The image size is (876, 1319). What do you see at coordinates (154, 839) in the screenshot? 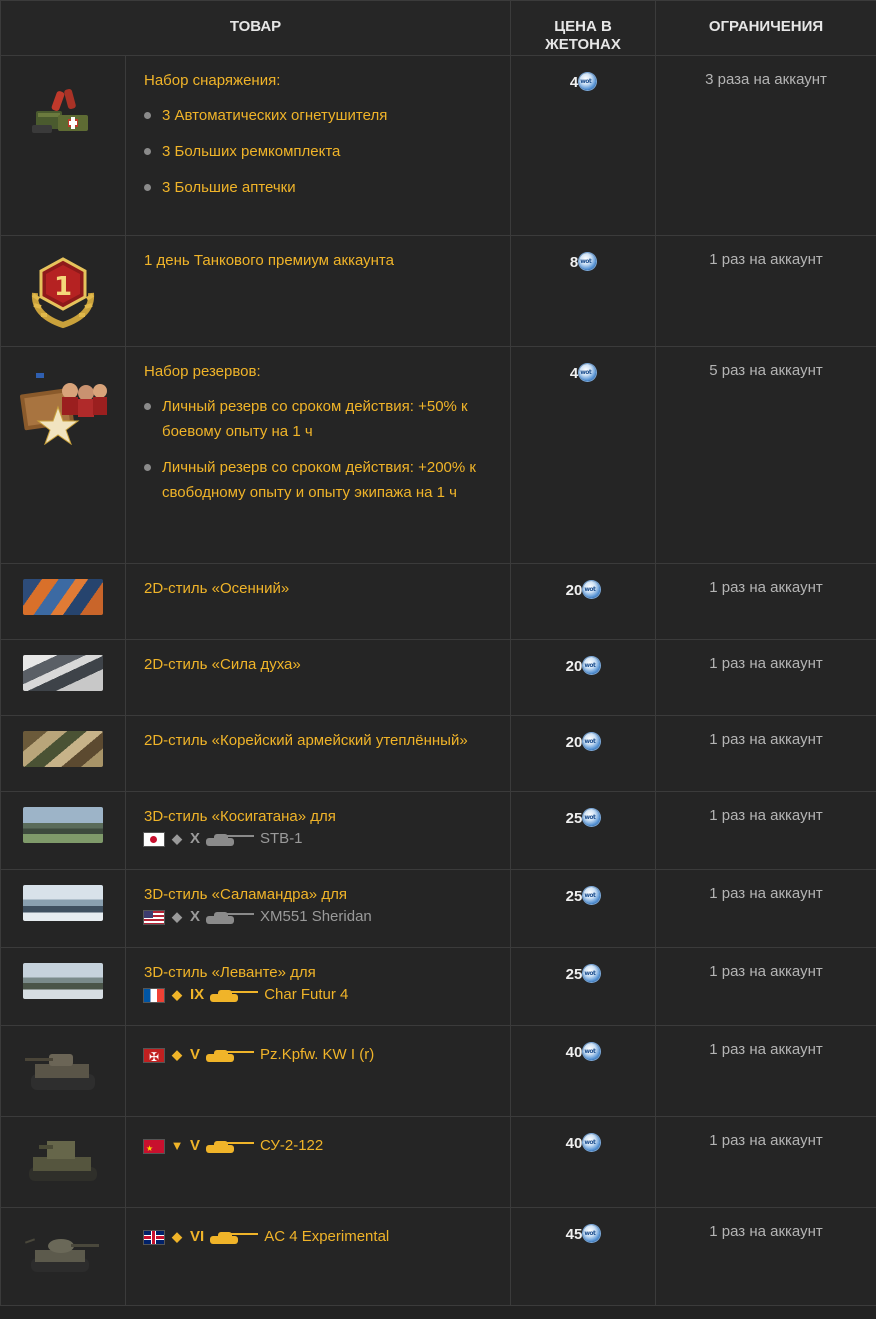
I see `japan-flag-icon` at bounding box center [154, 839].